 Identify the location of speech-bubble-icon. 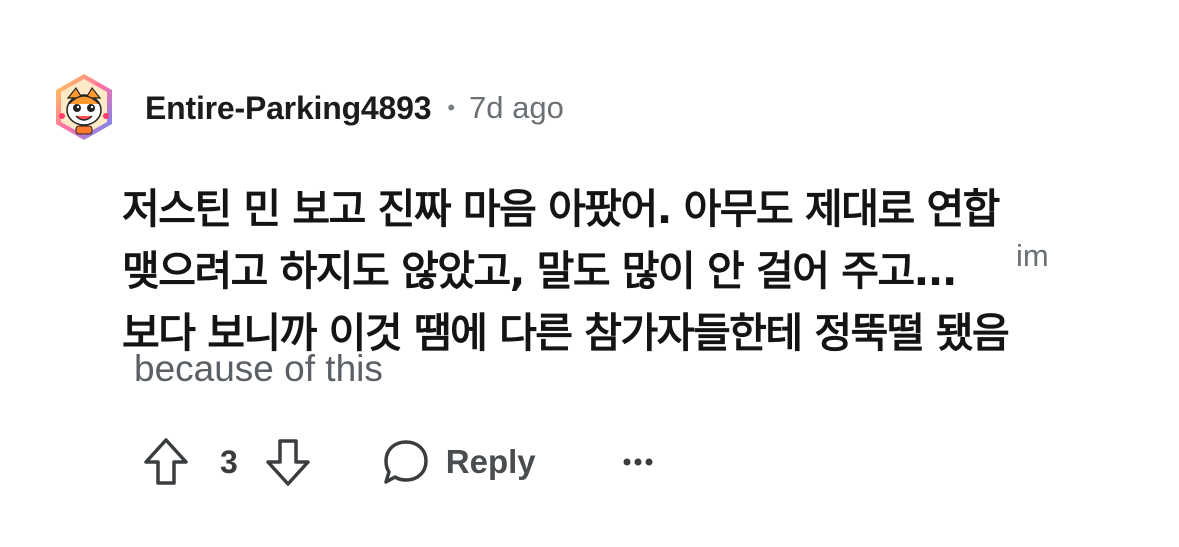
(406, 462).